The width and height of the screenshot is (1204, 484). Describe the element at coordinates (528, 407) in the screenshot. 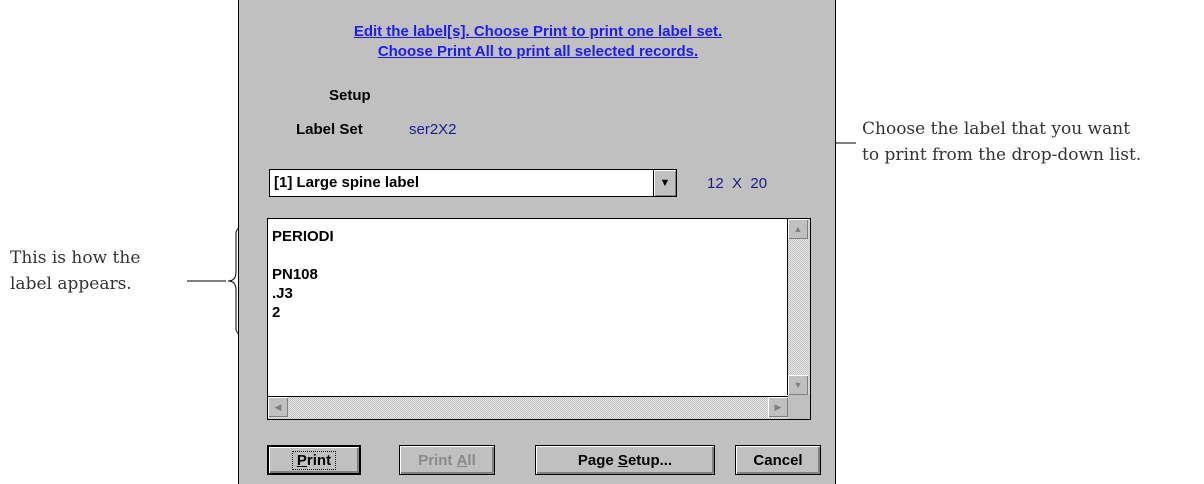

I see `horizontal-scrollbar: ◀ ▶` at that location.